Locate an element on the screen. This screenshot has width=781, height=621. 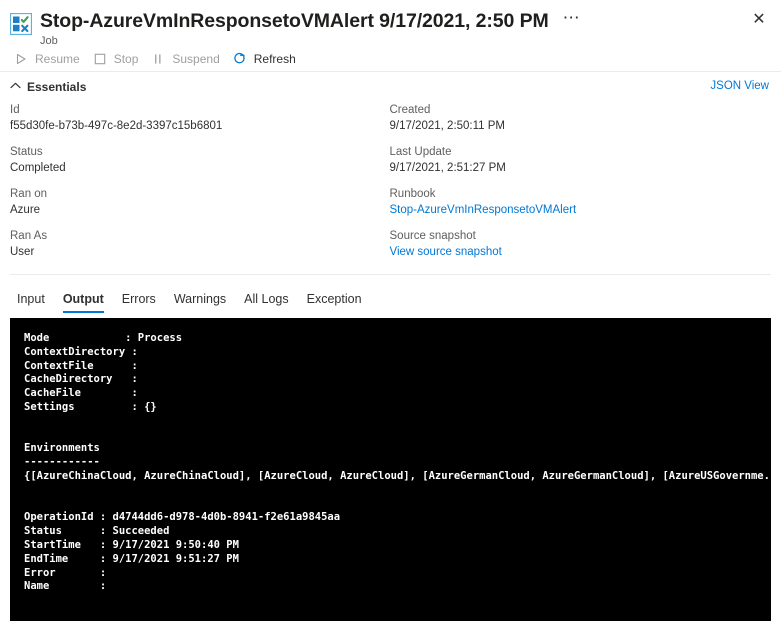
tab-output: Output is located at coordinates (83, 301).